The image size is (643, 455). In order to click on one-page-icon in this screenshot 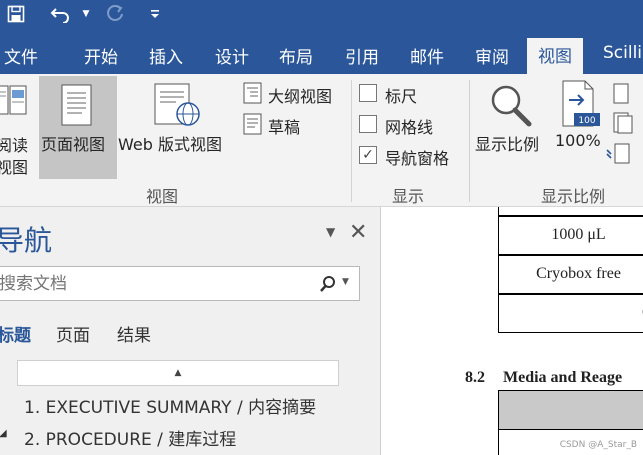, I will do `click(622, 94)`.